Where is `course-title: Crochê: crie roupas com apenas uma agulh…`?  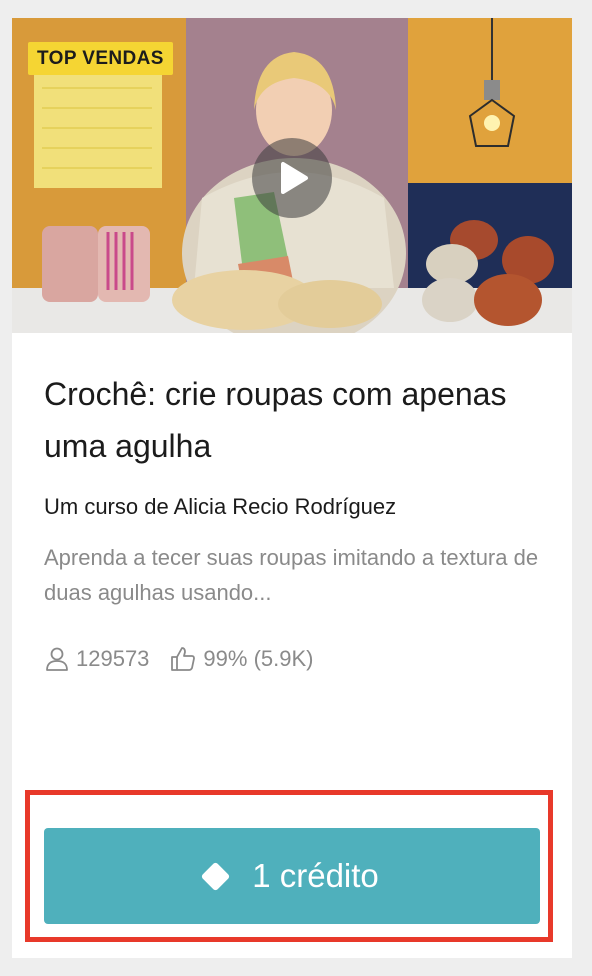
course-title: Crochê: crie roupas com apenas uma agulh… is located at coordinates (294, 420).